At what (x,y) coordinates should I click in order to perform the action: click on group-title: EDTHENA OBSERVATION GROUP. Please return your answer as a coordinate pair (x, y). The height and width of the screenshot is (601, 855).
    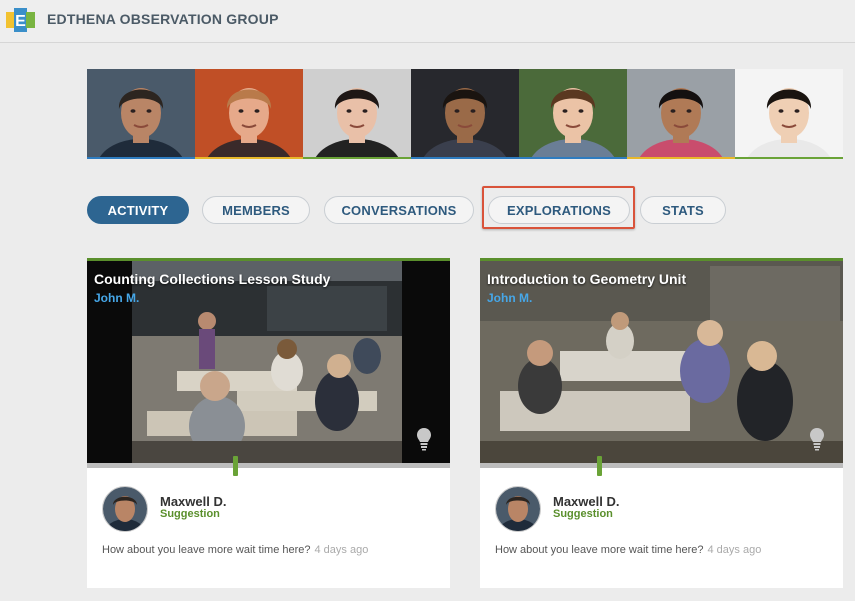
    Looking at the image, I should click on (163, 19).